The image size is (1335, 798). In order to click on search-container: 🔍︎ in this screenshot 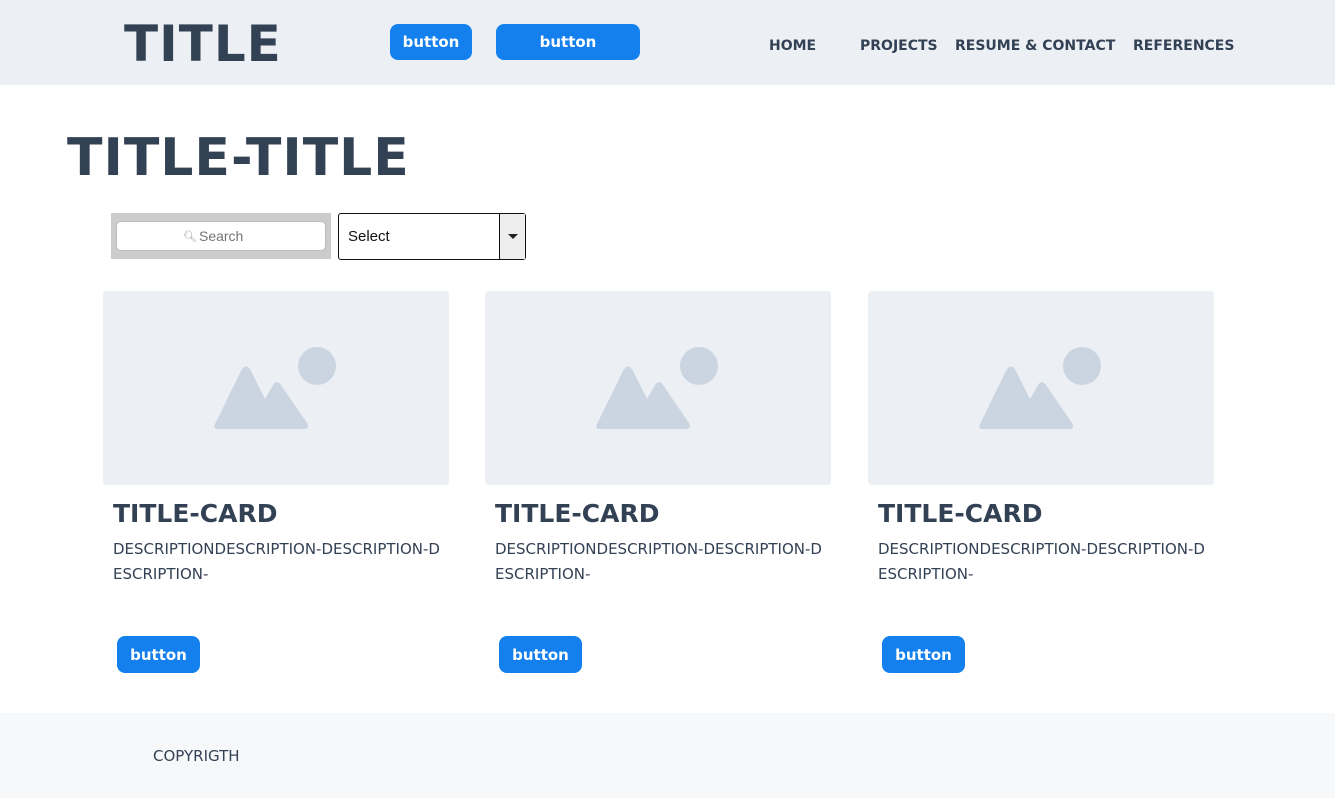, I will do `click(221, 236)`.